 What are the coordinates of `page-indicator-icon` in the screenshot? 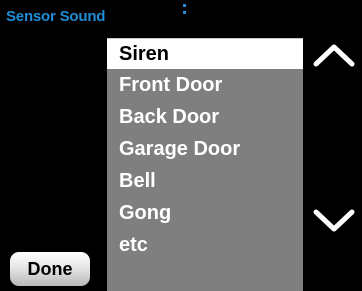 It's located at (185, 14).